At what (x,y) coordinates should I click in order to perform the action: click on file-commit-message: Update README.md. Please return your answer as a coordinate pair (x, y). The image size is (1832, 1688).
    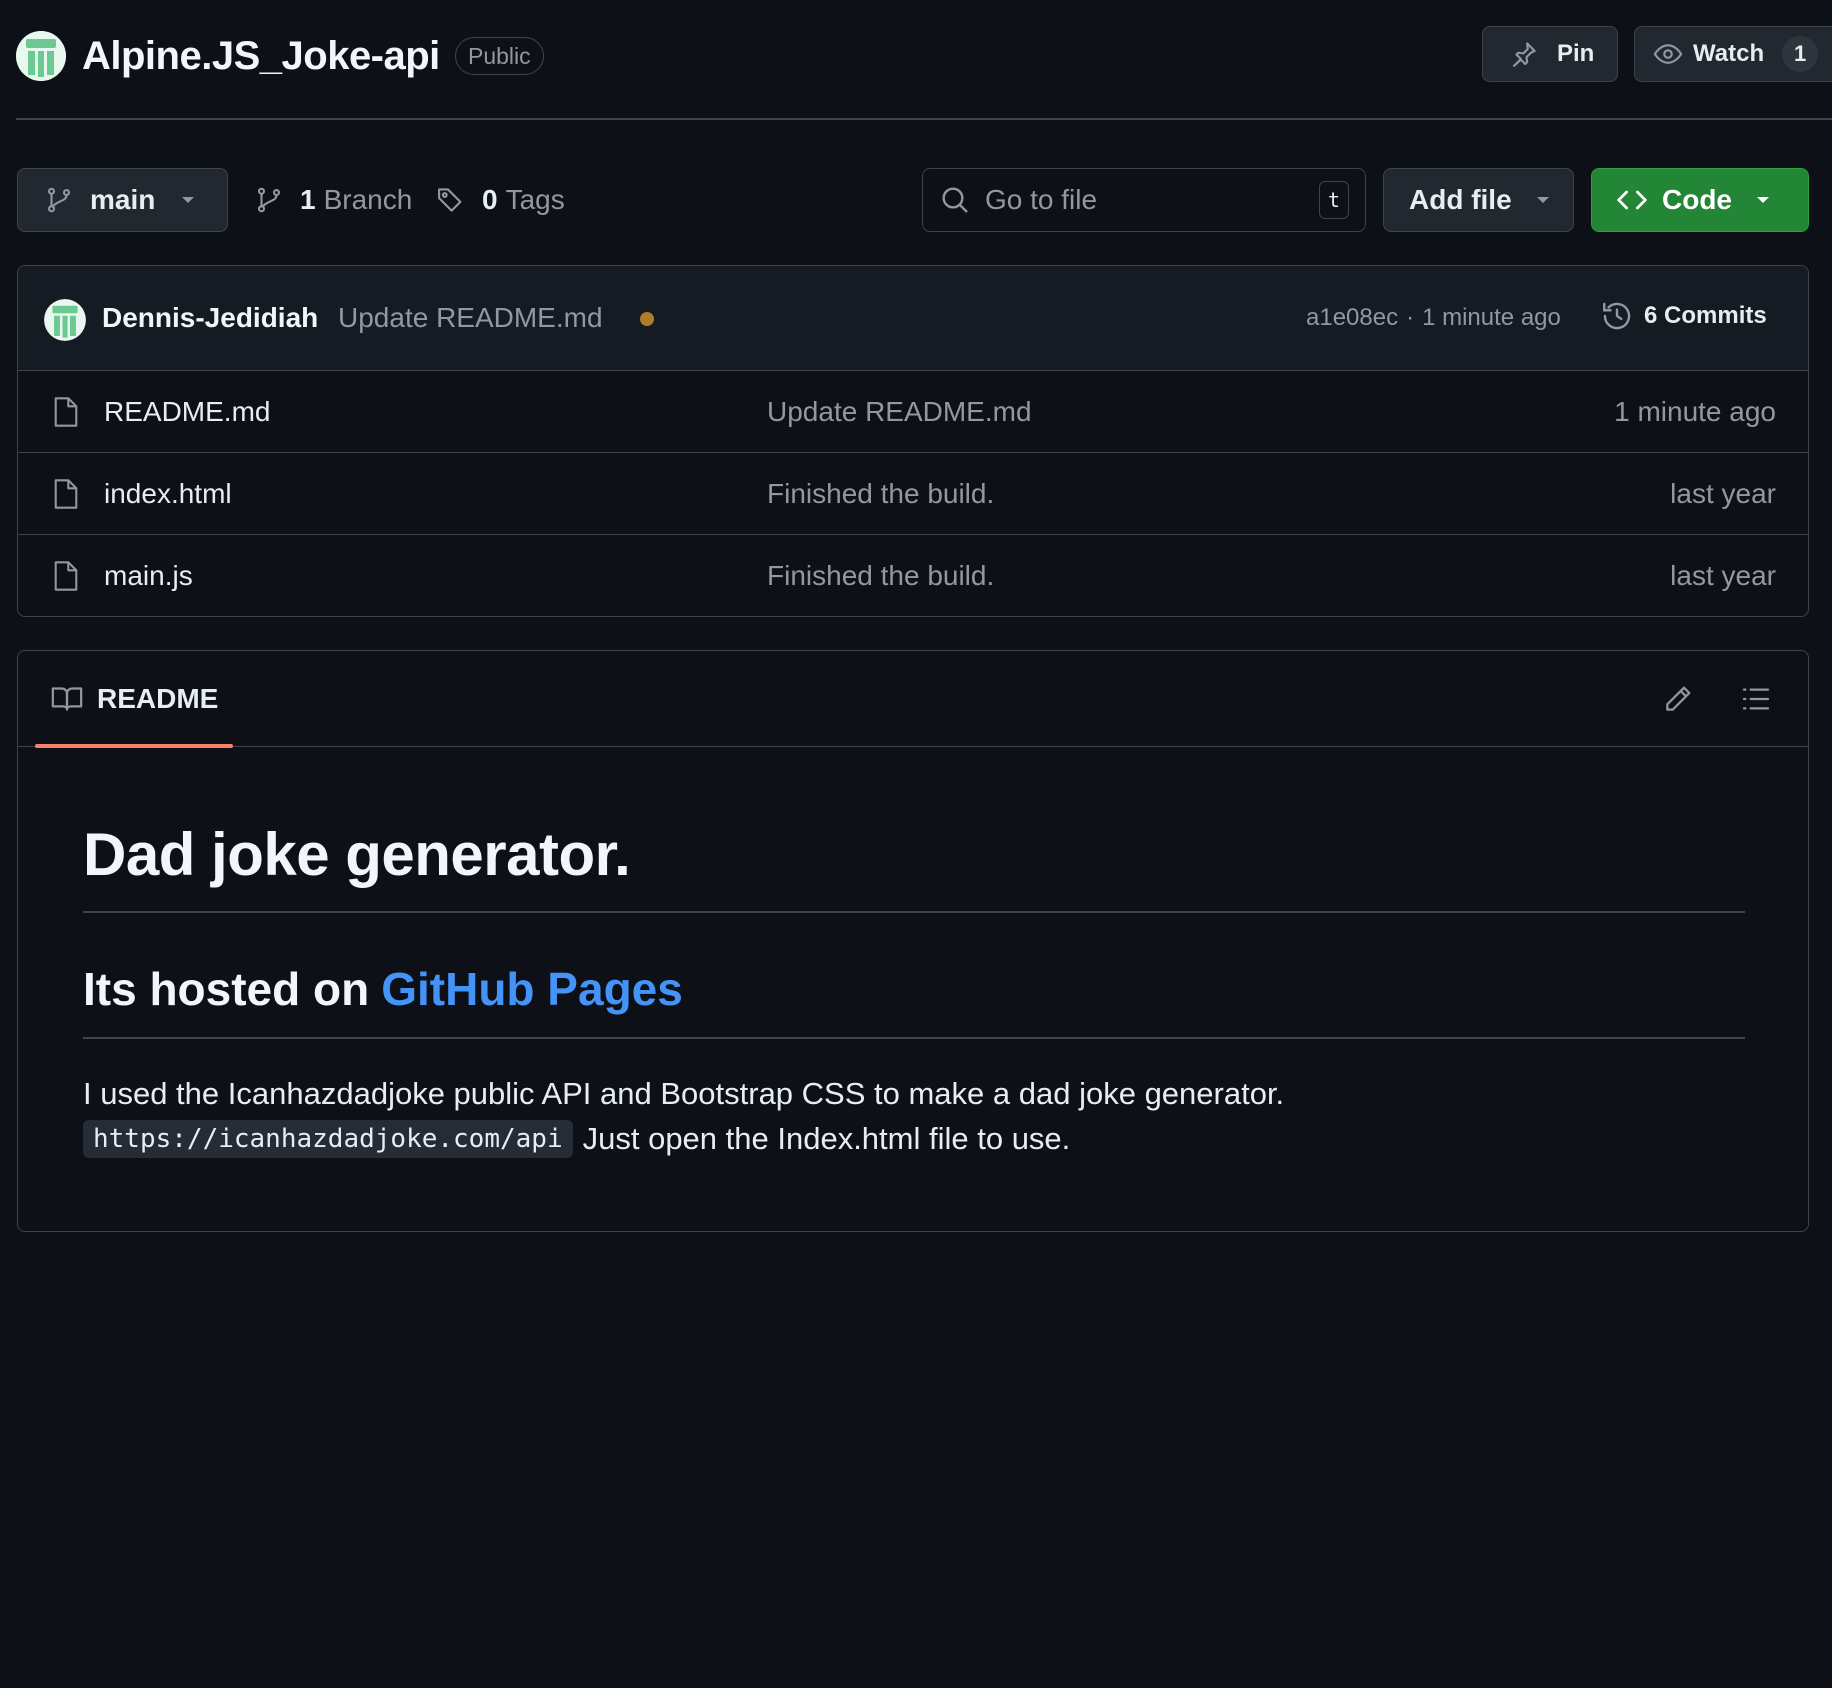
    Looking at the image, I should click on (899, 412).